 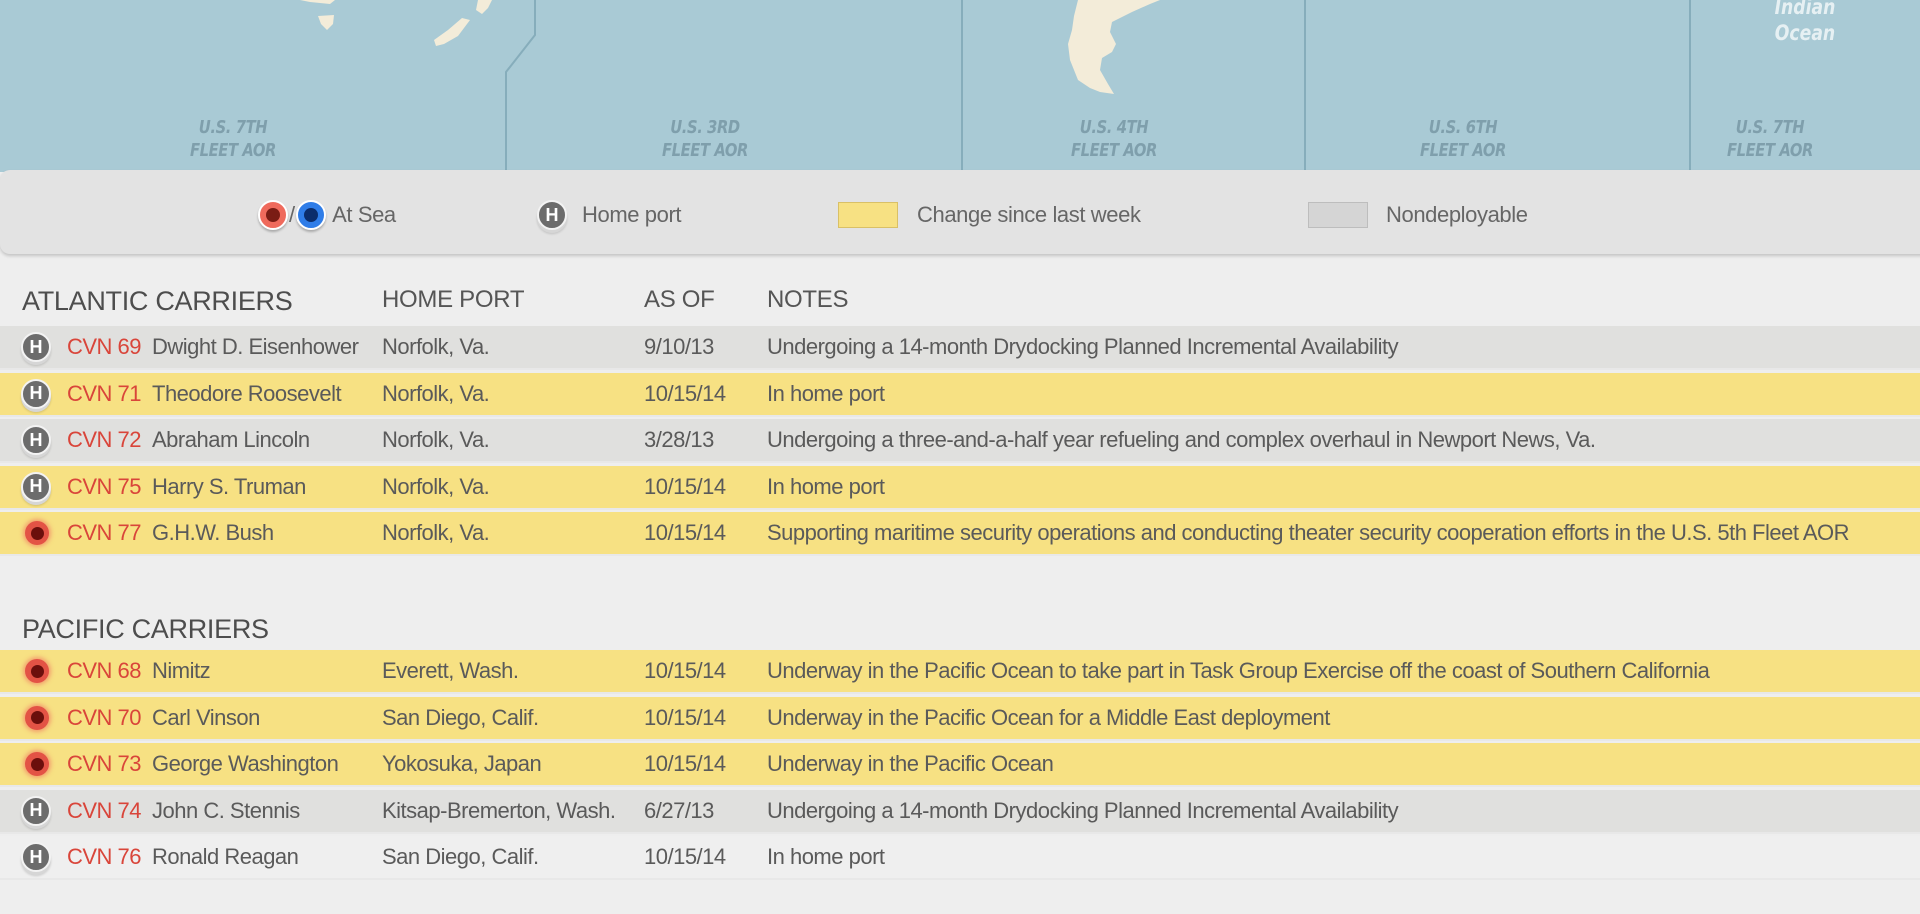 I want to click on home-port: Everett, Wash., so click(x=450, y=670).